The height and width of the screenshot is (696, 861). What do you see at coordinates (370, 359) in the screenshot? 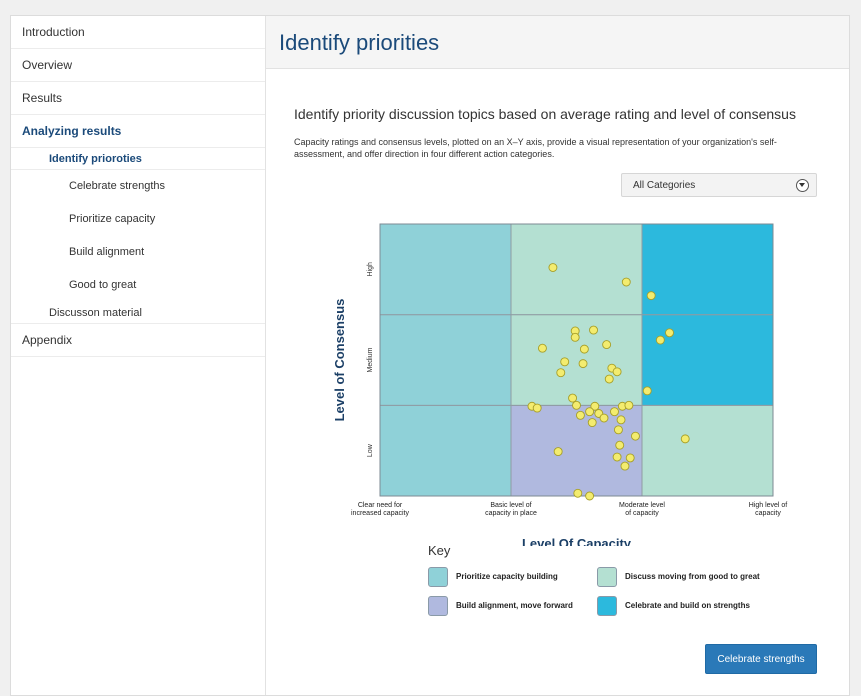
I see `y-tick-label: Medium` at bounding box center [370, 359].